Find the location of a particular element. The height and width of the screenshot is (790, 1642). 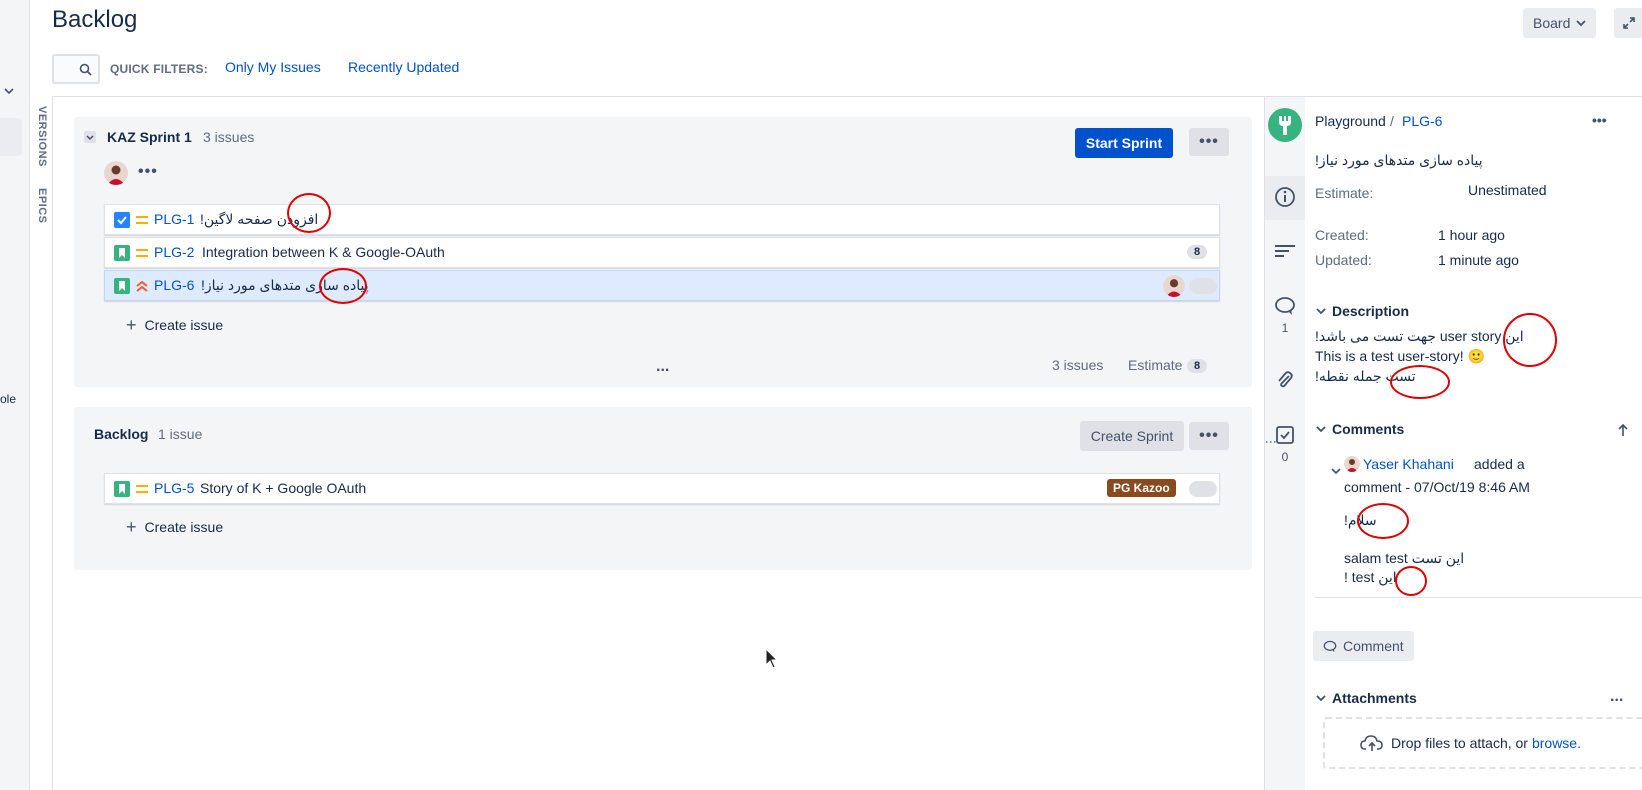

description-line: تست جمله نقطه! is located at coordinates (1365, 376).